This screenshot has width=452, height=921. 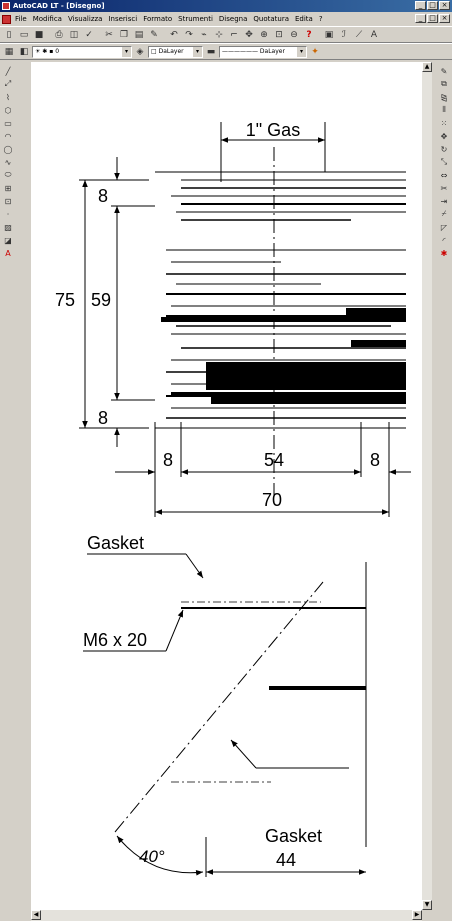 What do you see at coordinates (264, 35) in the screenshot?
I see `zoom-realtime-icon: ⊕` at bounding box center [264, 35].